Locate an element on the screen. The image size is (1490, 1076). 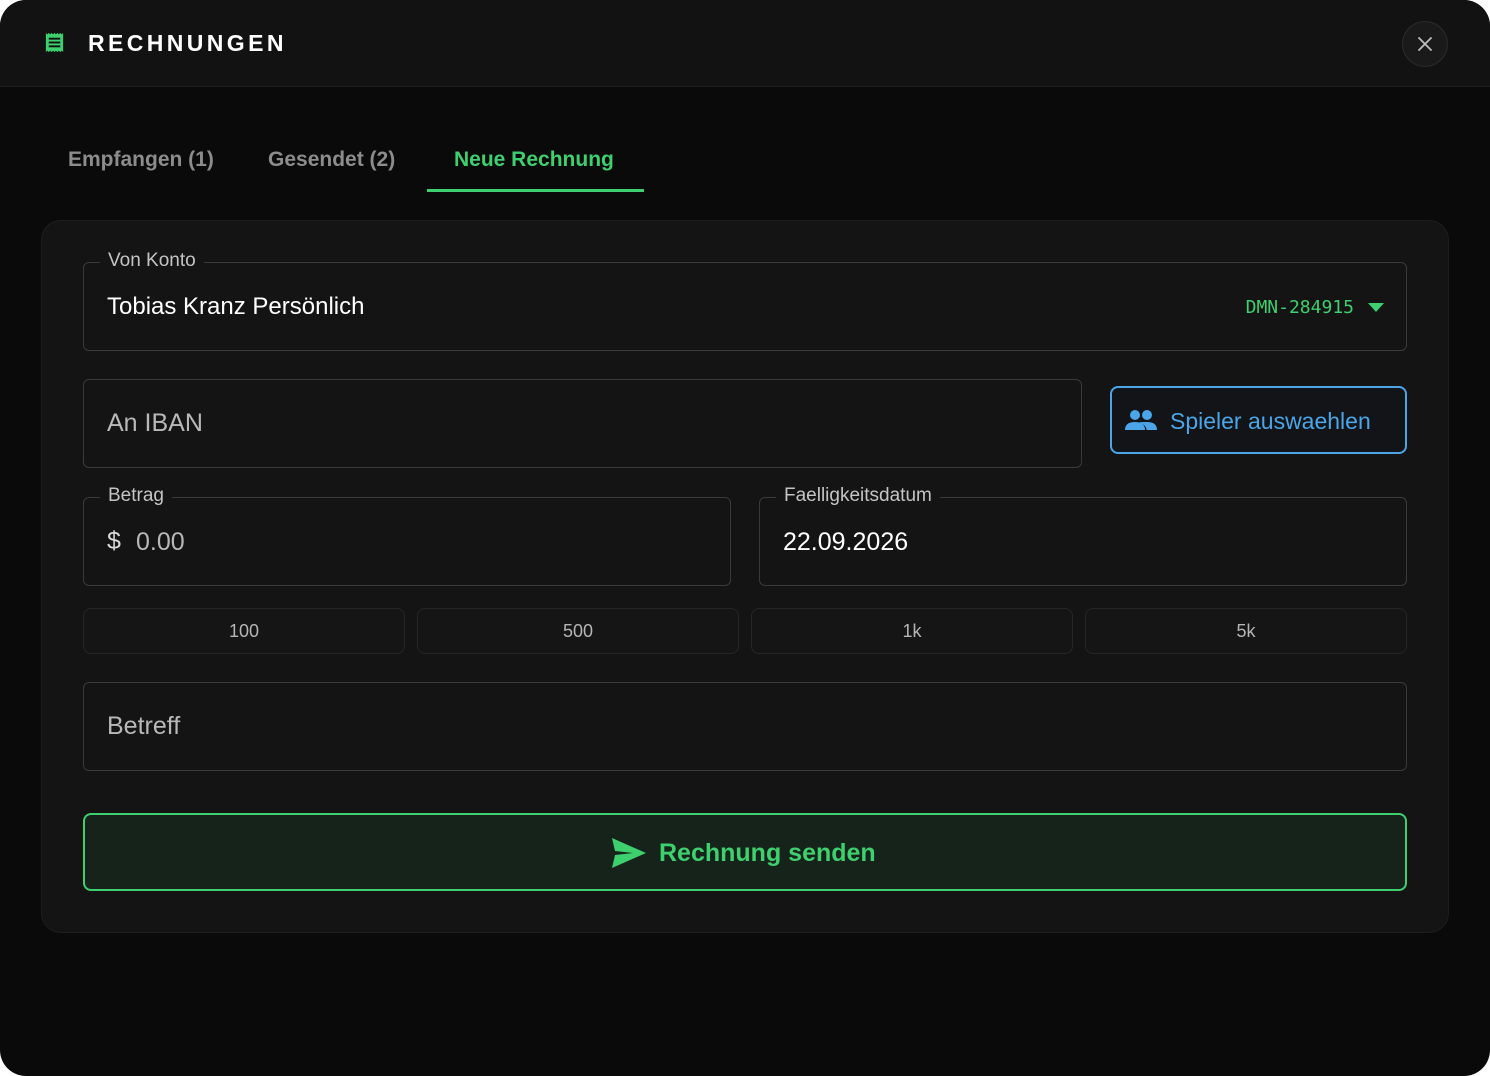
account-name: Tobias Kranz Persönlich is located at coordinates (236, 306).